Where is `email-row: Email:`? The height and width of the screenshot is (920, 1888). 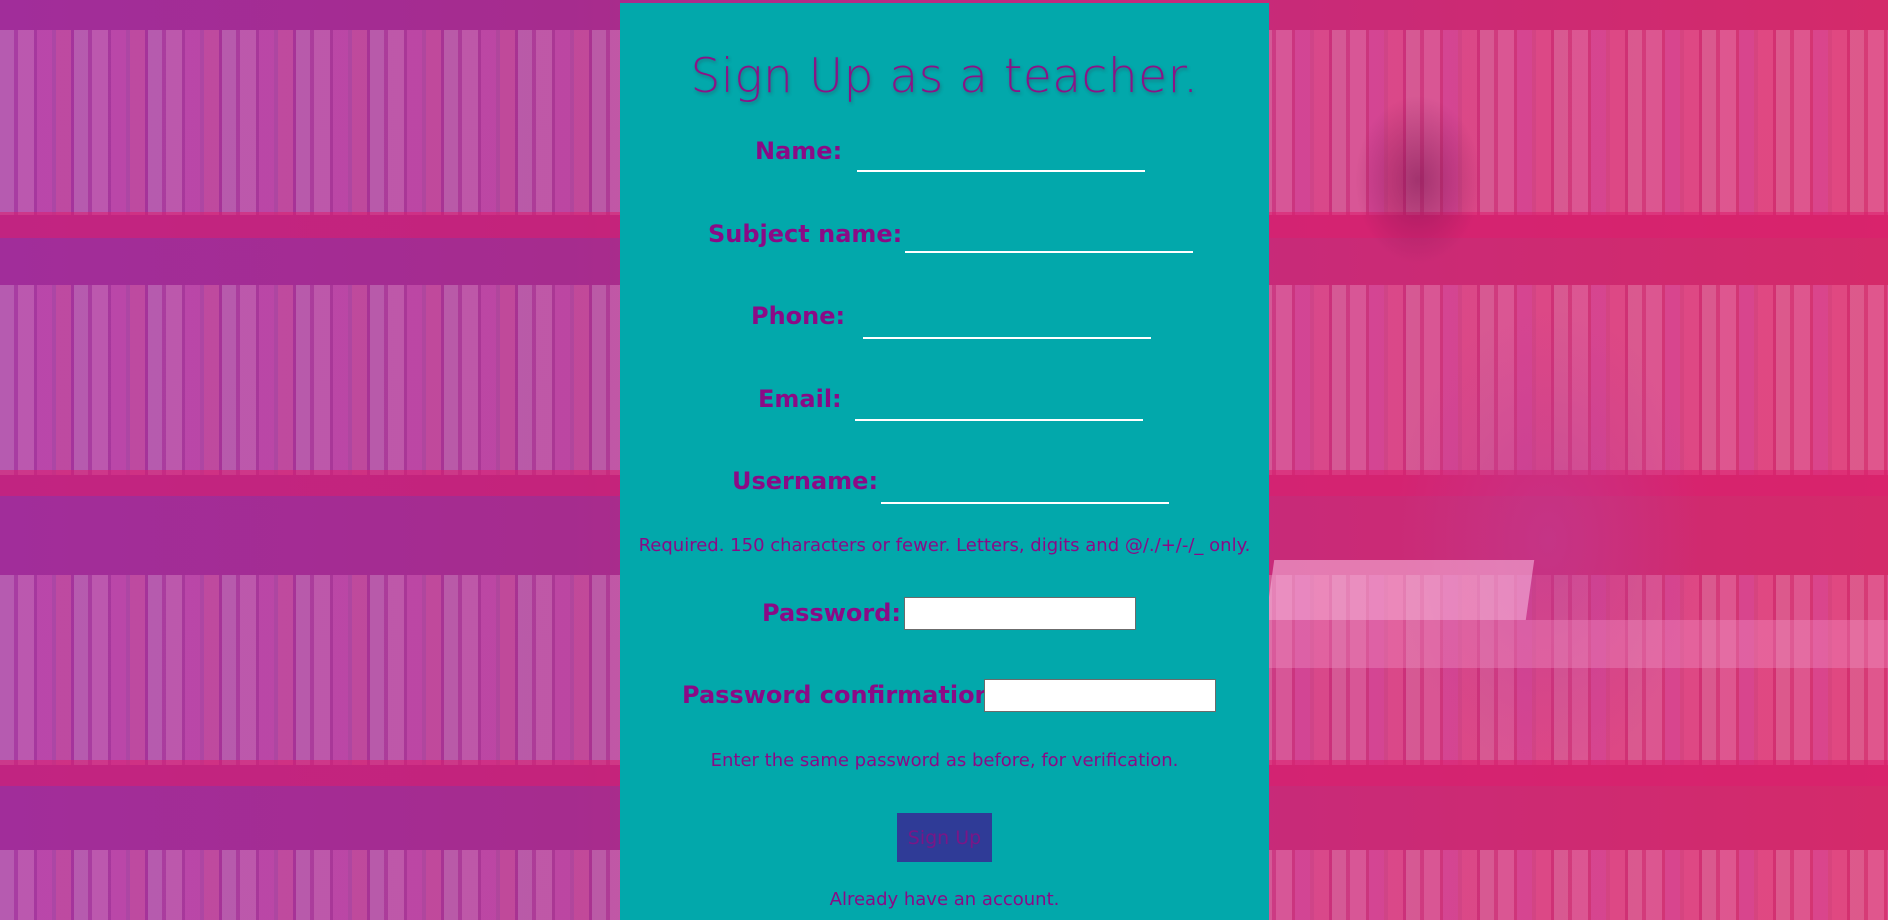 email-row: Email: is located at coordinates (944, 405).